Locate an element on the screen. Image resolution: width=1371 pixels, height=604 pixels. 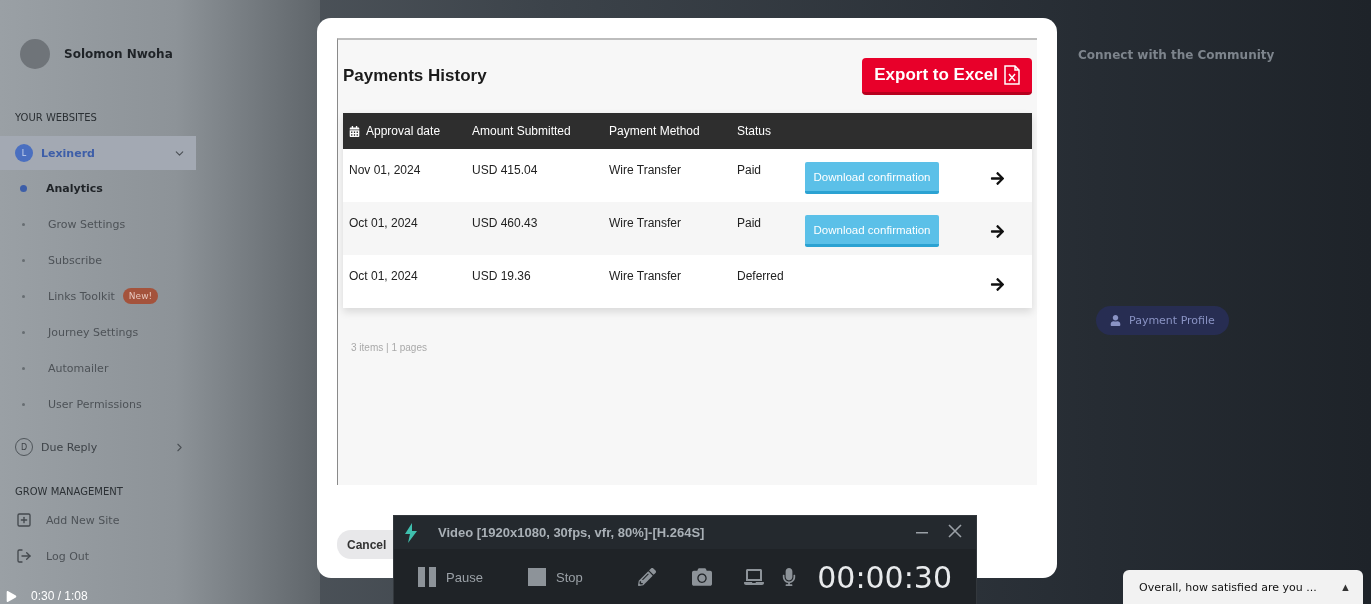
calendar-icon is located at coordinates (354, 131).